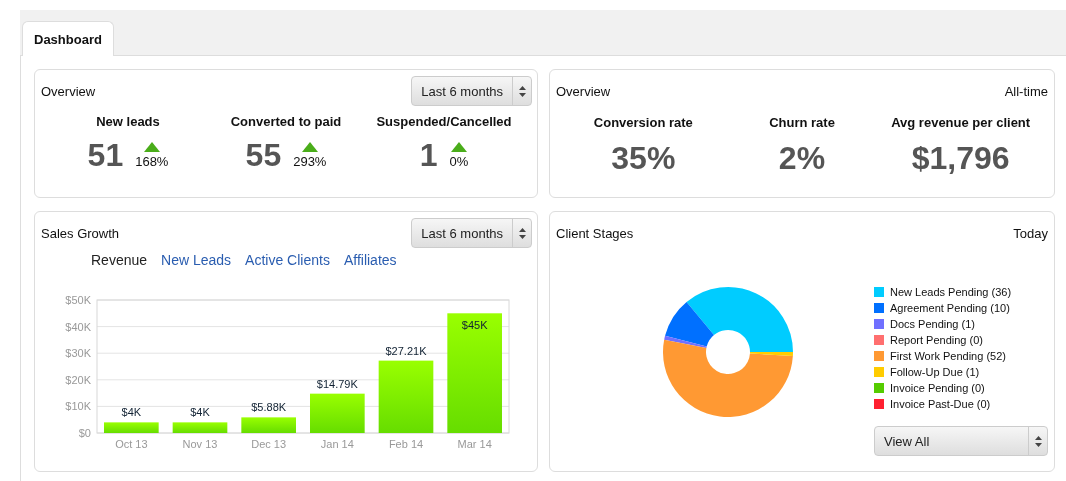 The height and width of the screenshot is (481, 1066). Describe the element at coordinates (951, 292) in the screenshot. I see `legend-label: New Leads Pending (36)` at that location.